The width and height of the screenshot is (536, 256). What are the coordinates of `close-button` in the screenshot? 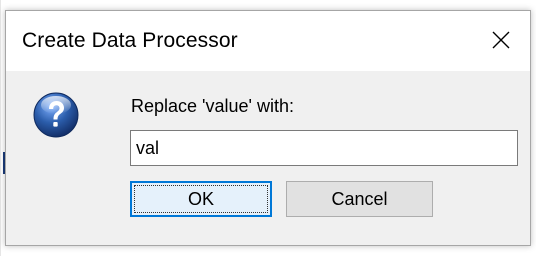 It's located at (501, 40).